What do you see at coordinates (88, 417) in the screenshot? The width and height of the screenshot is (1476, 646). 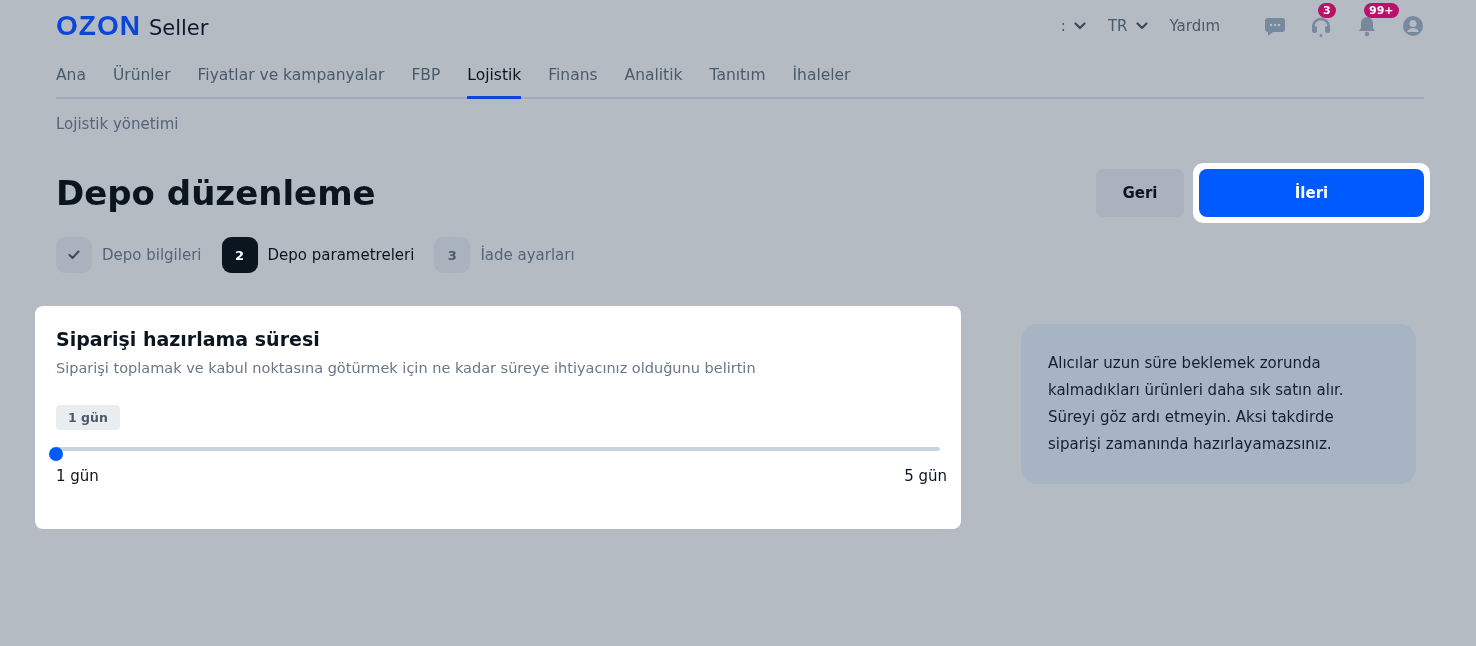 I see `value-label: 1 gün` at bounding box center [88, 417].